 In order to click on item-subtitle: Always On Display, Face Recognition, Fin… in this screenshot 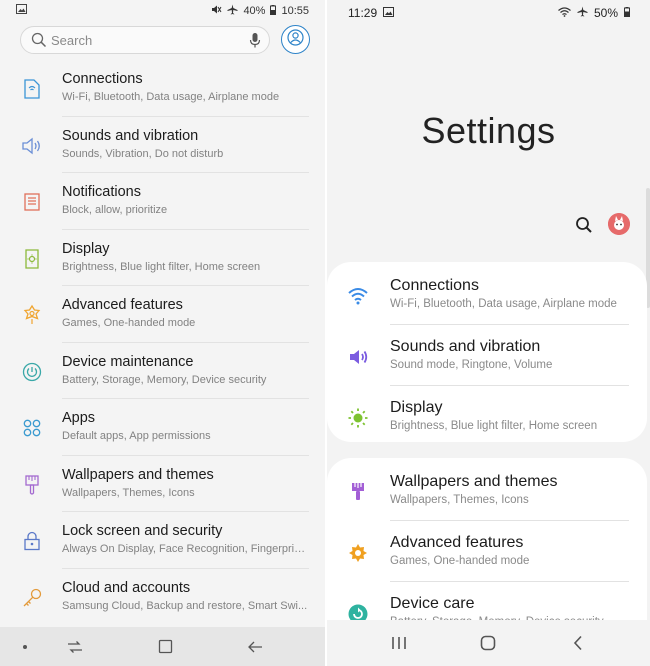, I will do `click(185, 549)`.